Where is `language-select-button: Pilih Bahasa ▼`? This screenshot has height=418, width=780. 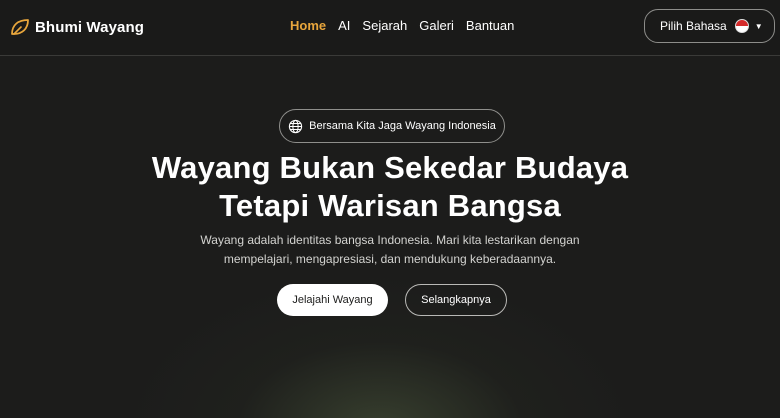 language-select-button: Pilih Bahasa ▼ is located at coordinates (709, 26).